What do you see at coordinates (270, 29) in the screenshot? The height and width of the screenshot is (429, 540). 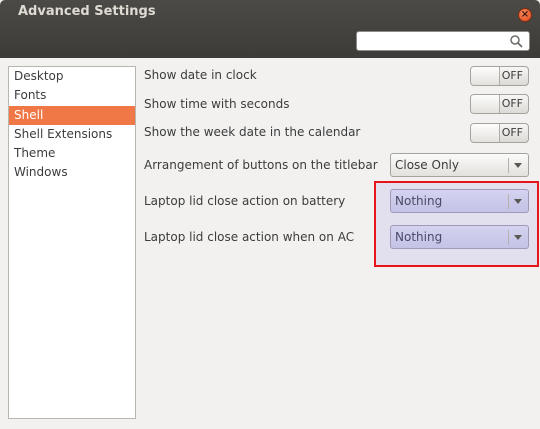 I see `titlebar: Advanced Settings ×` at bounding box center [270, 29].